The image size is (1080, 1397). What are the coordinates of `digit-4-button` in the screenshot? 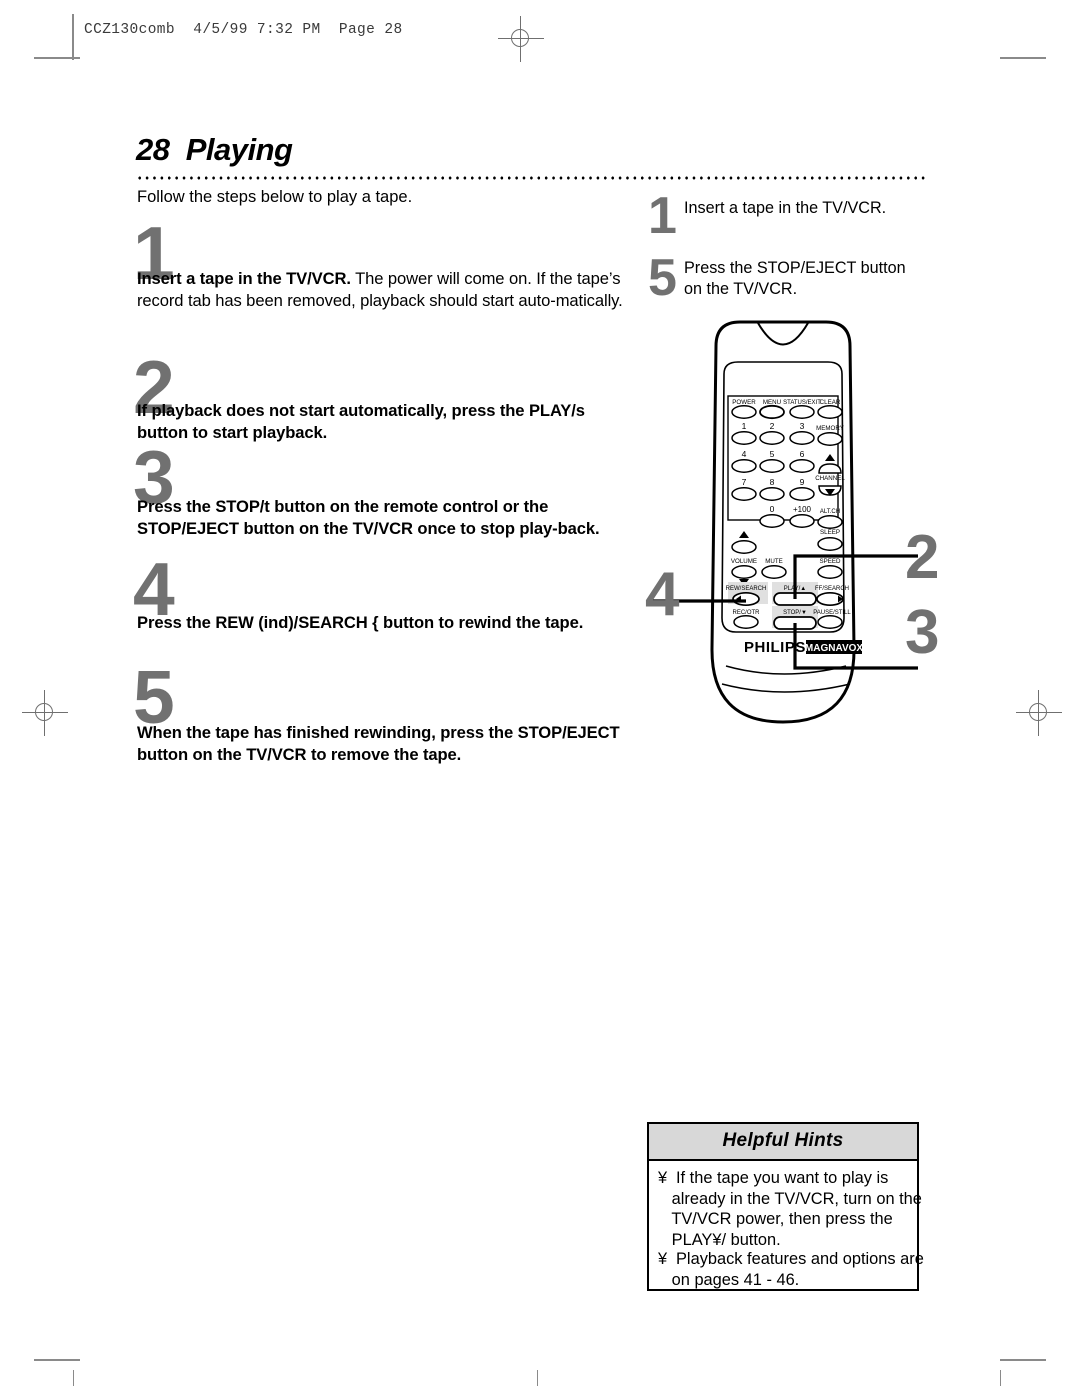 It's located at (744, 466).